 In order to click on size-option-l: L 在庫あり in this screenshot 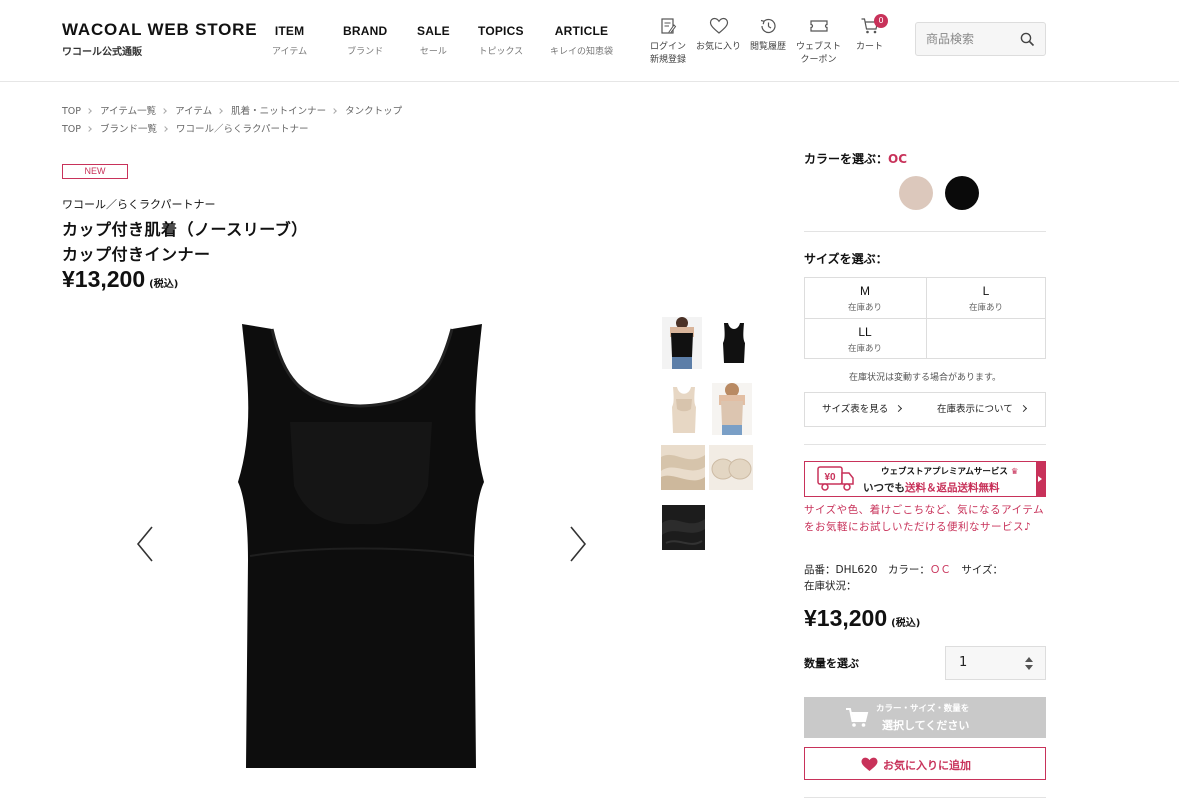, I will do `click(986, 298)`.